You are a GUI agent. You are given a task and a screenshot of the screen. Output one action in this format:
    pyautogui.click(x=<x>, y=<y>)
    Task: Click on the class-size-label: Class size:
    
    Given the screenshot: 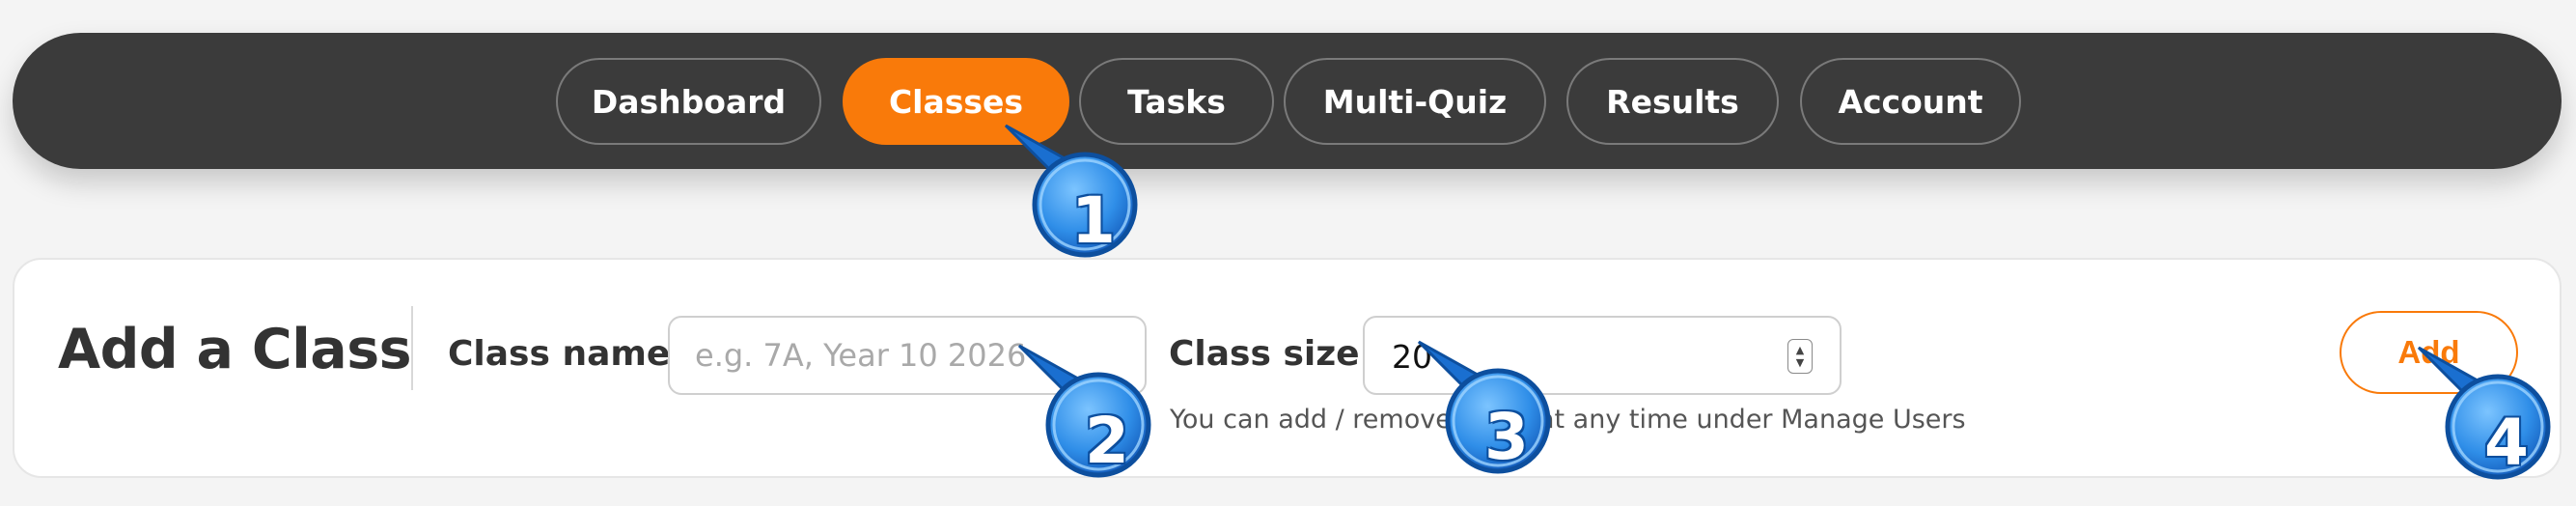 What is the action you would take?
    pyautogui.click(x=1271, y=354)
    